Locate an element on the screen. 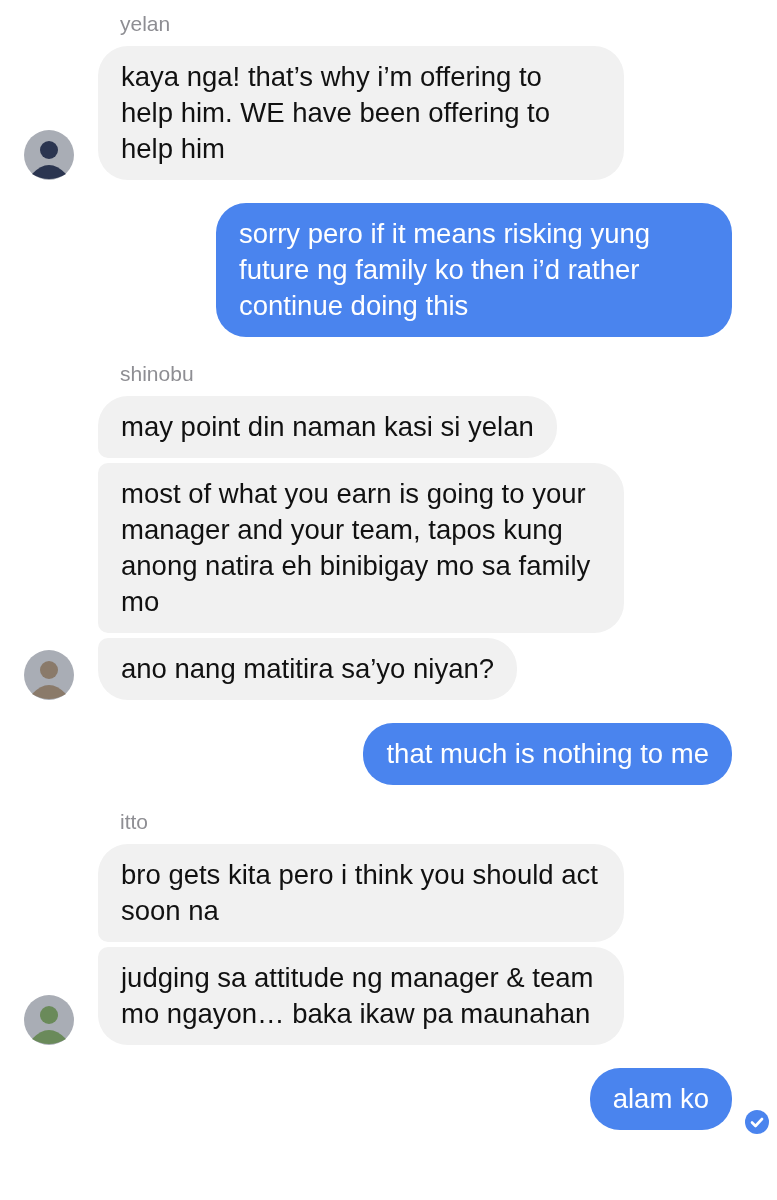  message-bubble: ano nang matitira sa’yo niyan? is located at coordinates (307, 669).